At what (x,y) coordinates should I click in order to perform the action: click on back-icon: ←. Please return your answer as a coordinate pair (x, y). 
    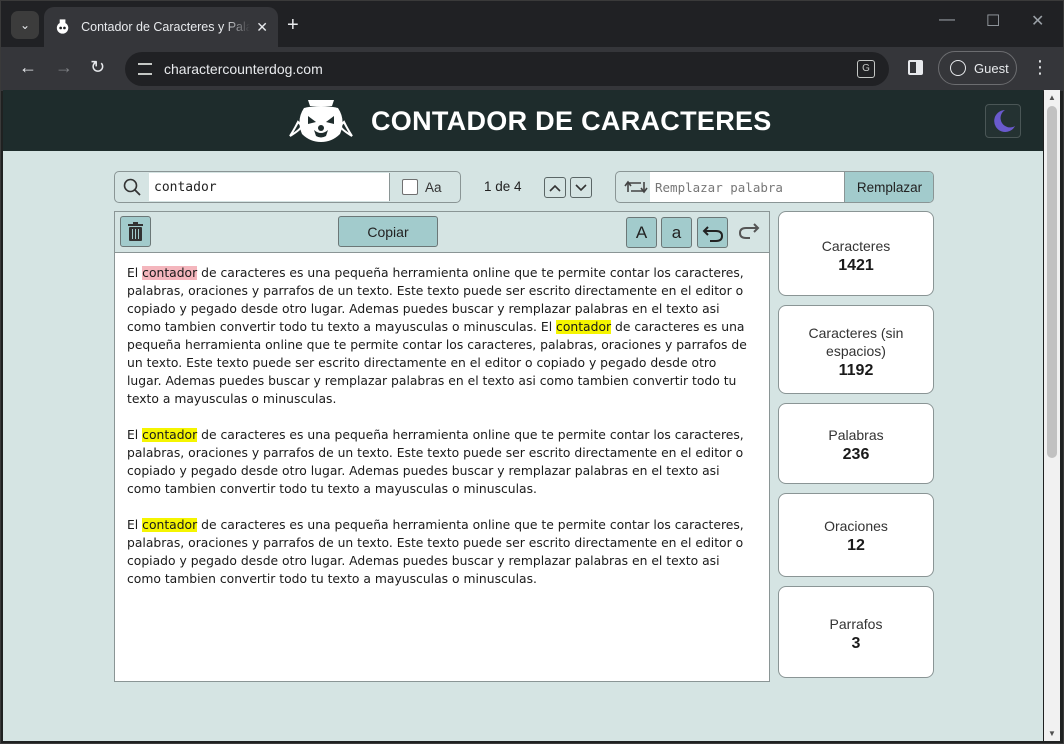
    Looking at the image, I should click on (28, 67).